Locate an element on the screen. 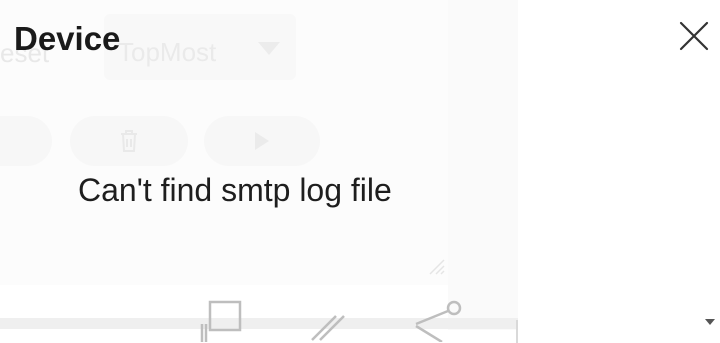 This screenshot has height=343, width=720. error-message: Can't find smtp log file is located at coordinates (235, 190).